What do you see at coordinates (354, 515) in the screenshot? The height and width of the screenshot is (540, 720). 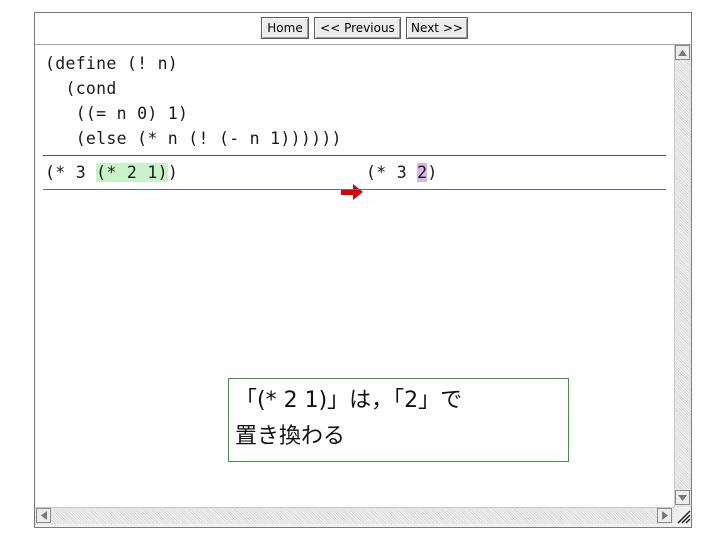 I see `horizontal-scrollbar` at bounding box center [354, 515].